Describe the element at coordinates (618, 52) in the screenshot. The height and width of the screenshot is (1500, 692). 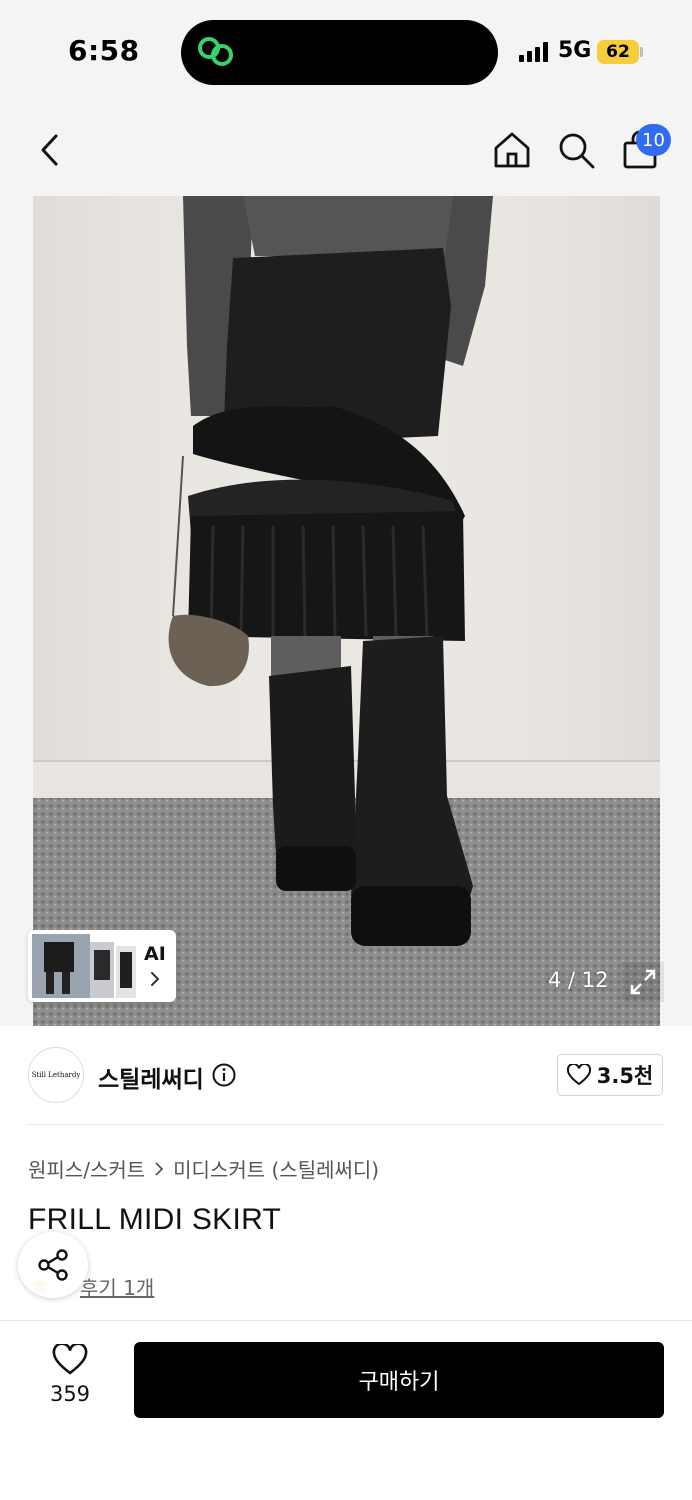
I see `battery-indicator: 62` at that location.